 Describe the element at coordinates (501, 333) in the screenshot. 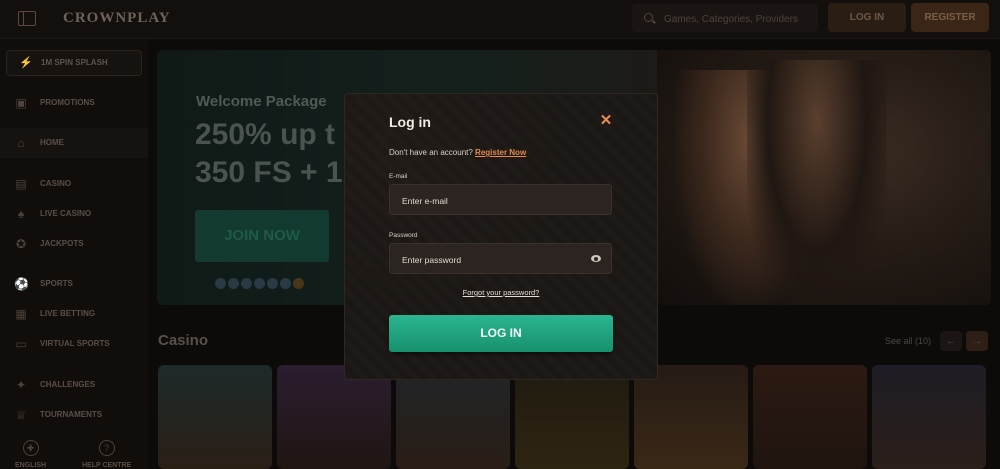

I see `login-submit-button: LOG IN` at that location.